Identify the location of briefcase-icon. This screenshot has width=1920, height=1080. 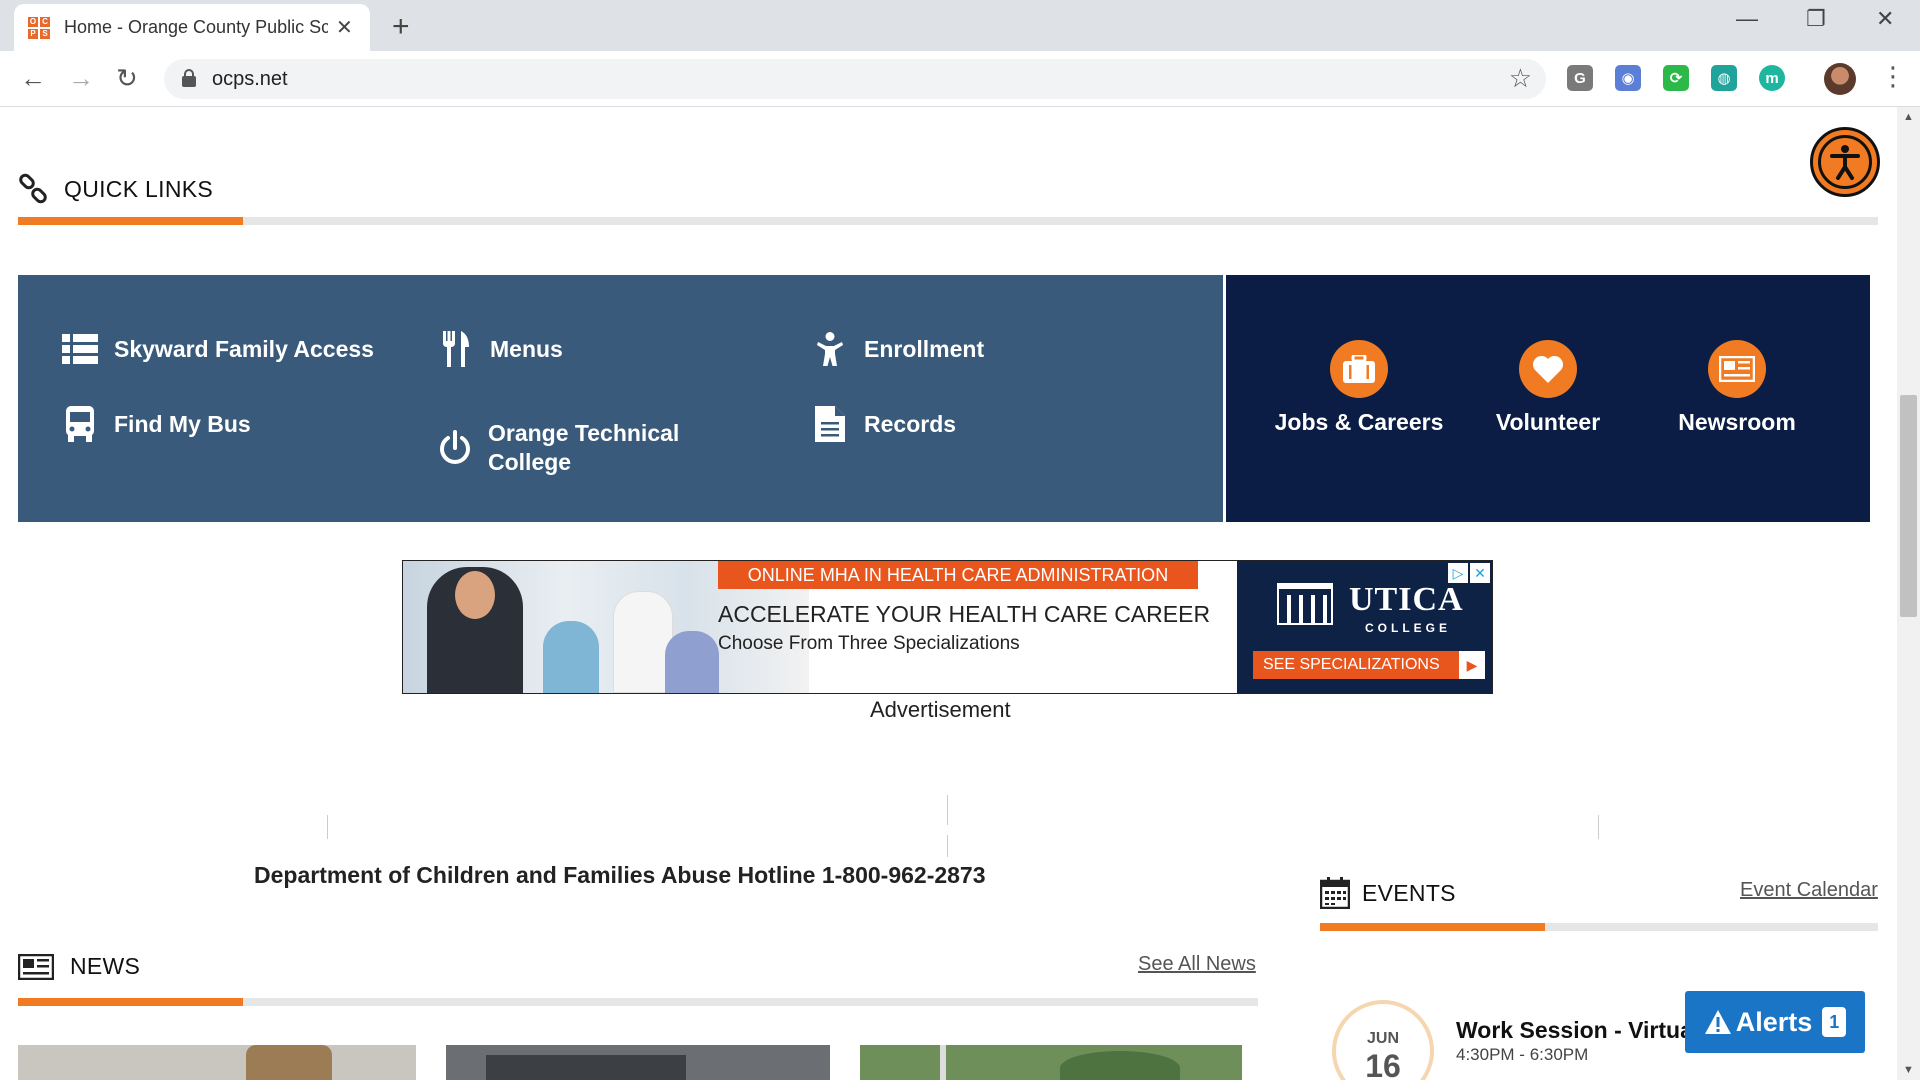
(1359, 369).